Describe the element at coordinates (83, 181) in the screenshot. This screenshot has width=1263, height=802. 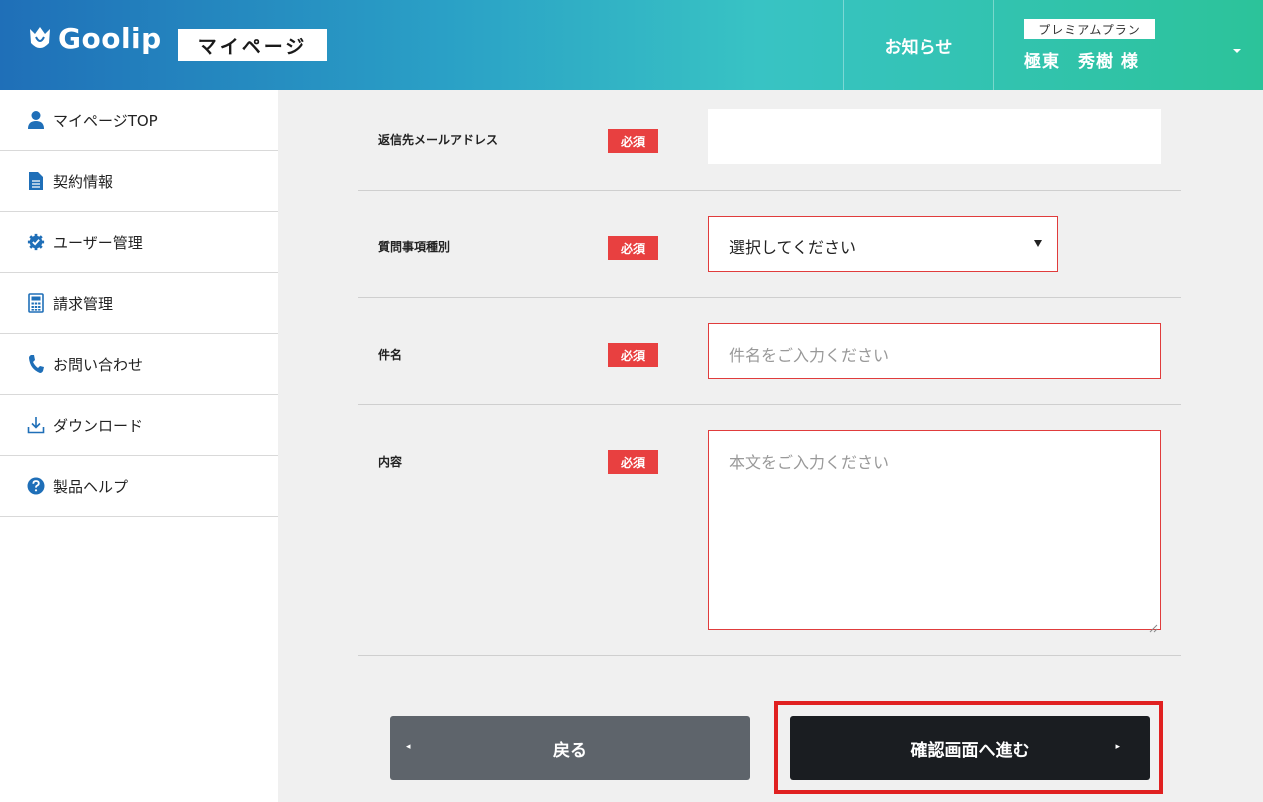
I see `sidebar-item-label: 契約情報` at that location.